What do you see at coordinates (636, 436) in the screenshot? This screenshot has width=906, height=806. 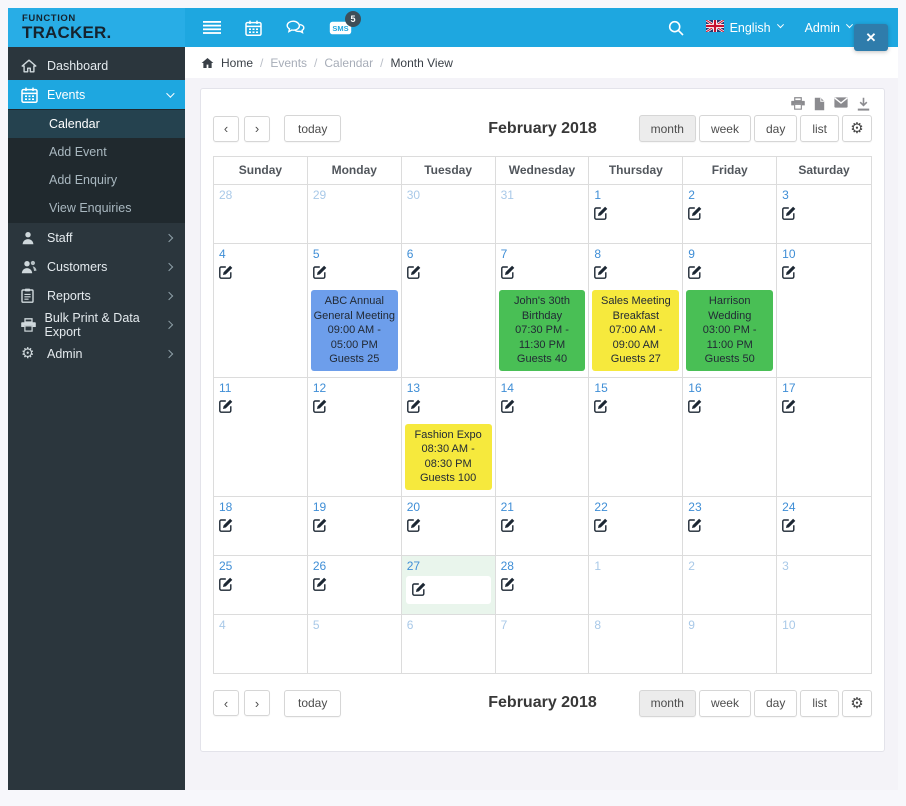 I see `calendar-cell: 15` at bounding box center [636, 436].